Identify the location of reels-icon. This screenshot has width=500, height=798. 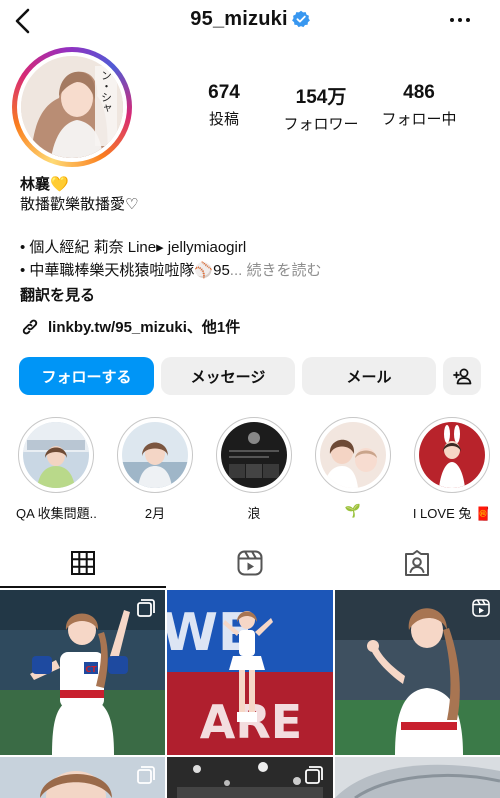
(250, 563).